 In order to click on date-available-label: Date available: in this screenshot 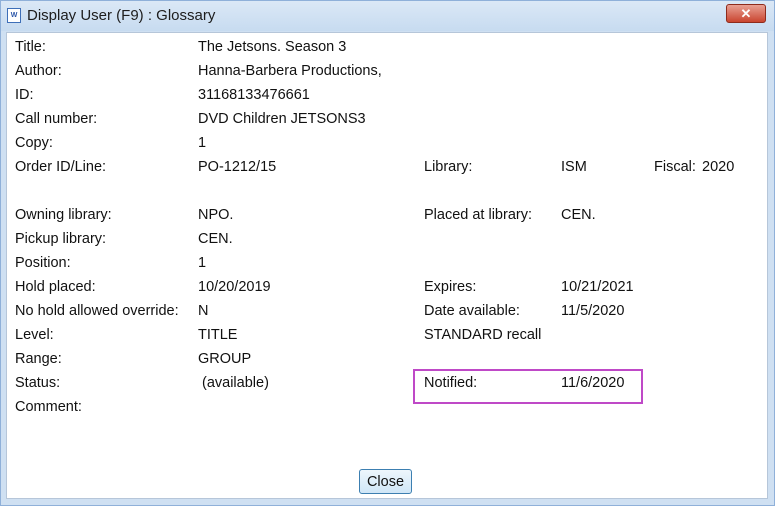, I will do `click(472, 311)`.